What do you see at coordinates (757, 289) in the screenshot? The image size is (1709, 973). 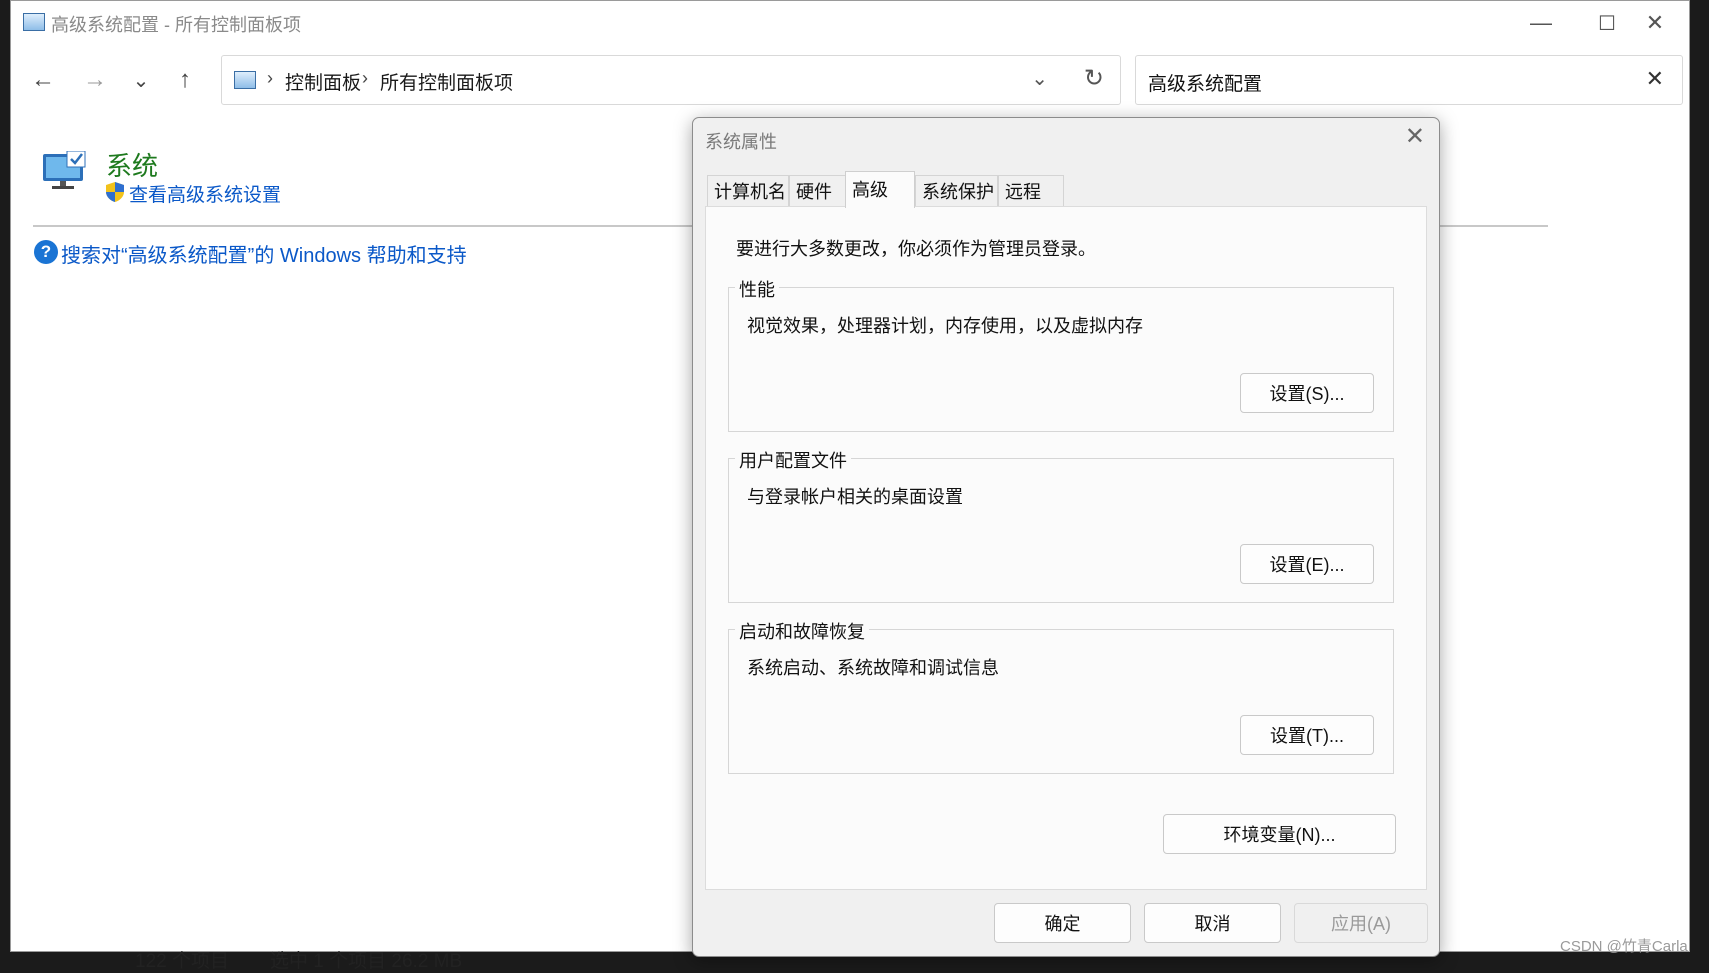 I see `group-label: 性能` at bounding box center [757, 289].